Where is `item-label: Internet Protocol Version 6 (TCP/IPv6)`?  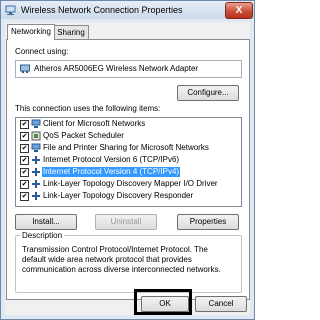
item-label: Internet Protocol Version 6 (TCP/IPv6) is located at coordinates (111, 159).